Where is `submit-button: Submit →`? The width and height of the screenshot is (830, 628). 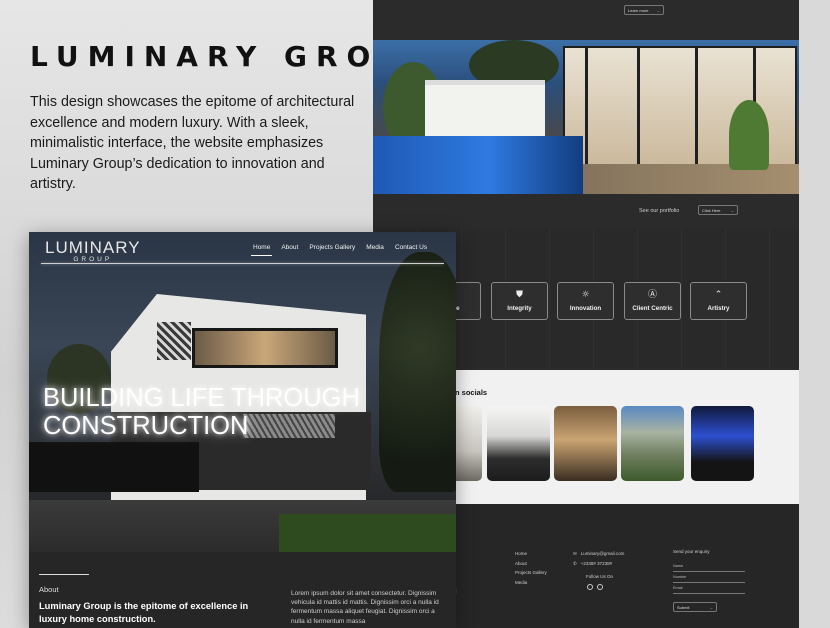
submit-button: Submit → is located at coordinates (695, 607).